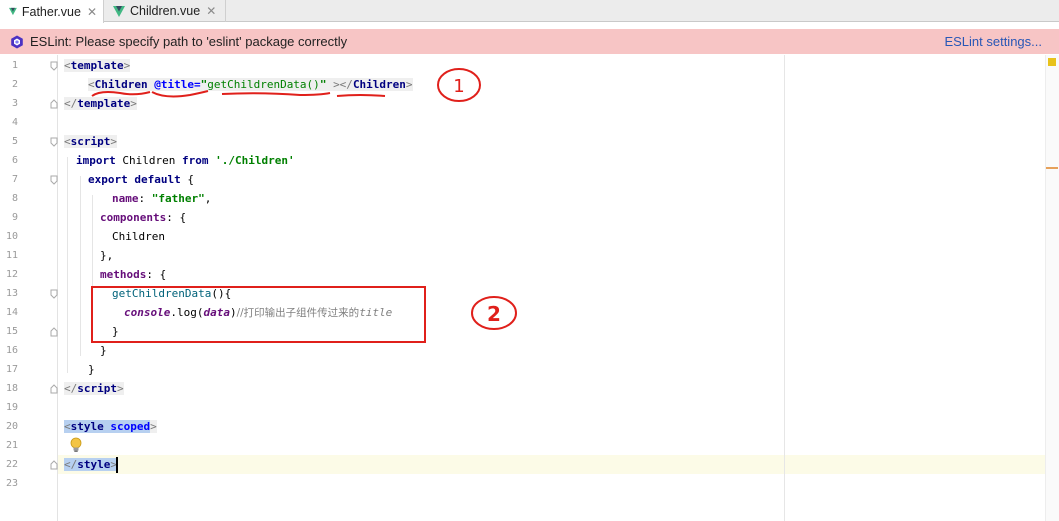 Image resolution: width=1059 pixels, height=521 pixels. Describe the element at coordinates (14, 217) in the screenshot. I see `line-number: 9` at that location.